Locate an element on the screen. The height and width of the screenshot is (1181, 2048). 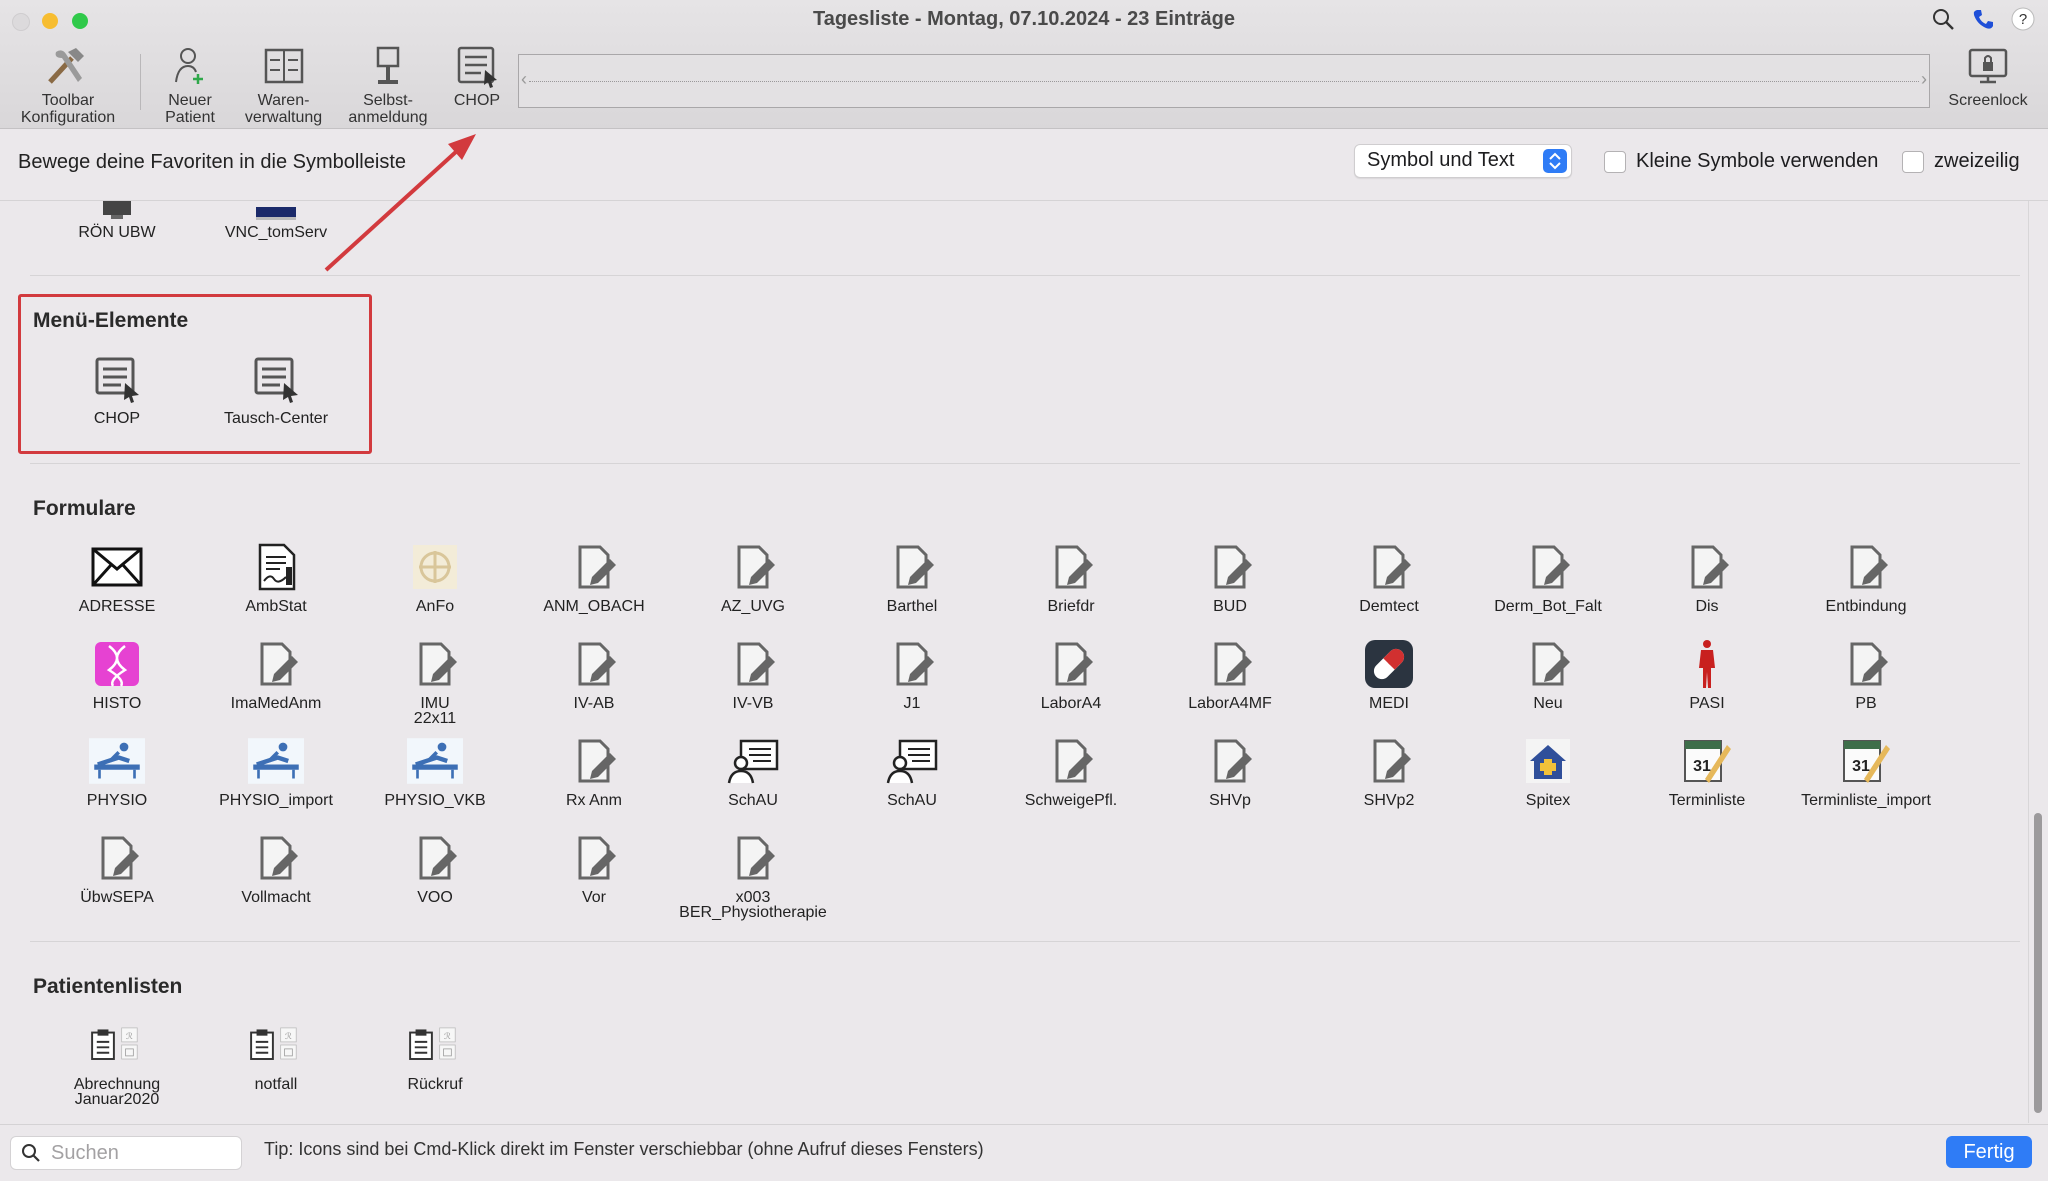
favorite-item: Demtect is located at coordinates (1389, 577).